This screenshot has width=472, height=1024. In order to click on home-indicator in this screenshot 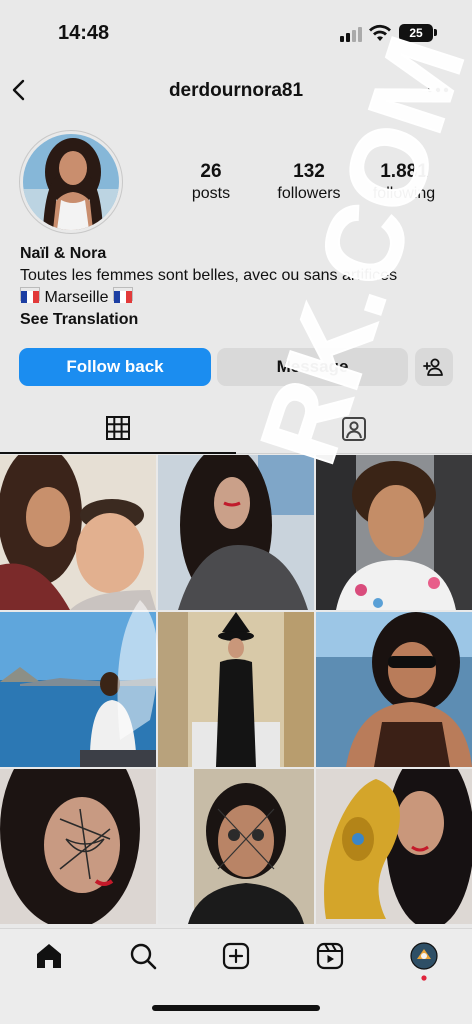, I will do `click(236, 1008)`.